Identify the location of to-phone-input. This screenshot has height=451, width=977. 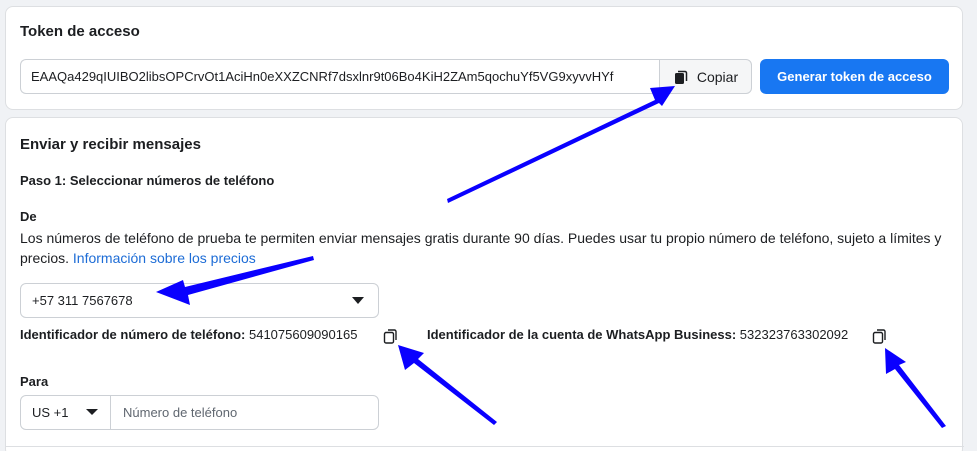
(245, 412).